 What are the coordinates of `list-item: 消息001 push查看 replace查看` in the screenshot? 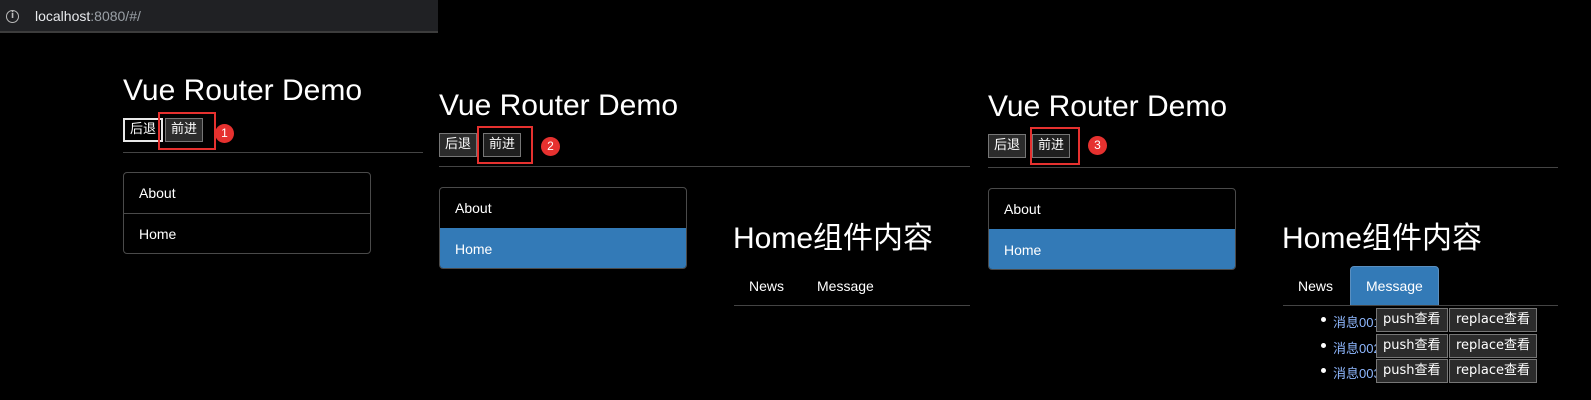 It's located at (1441, 320).